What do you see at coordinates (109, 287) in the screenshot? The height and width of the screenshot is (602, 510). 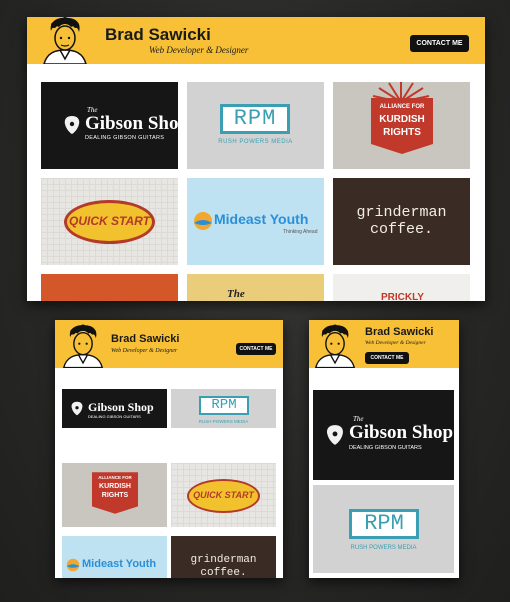 I see `portfolio-tile-orange` at bounding box center [109, 287].